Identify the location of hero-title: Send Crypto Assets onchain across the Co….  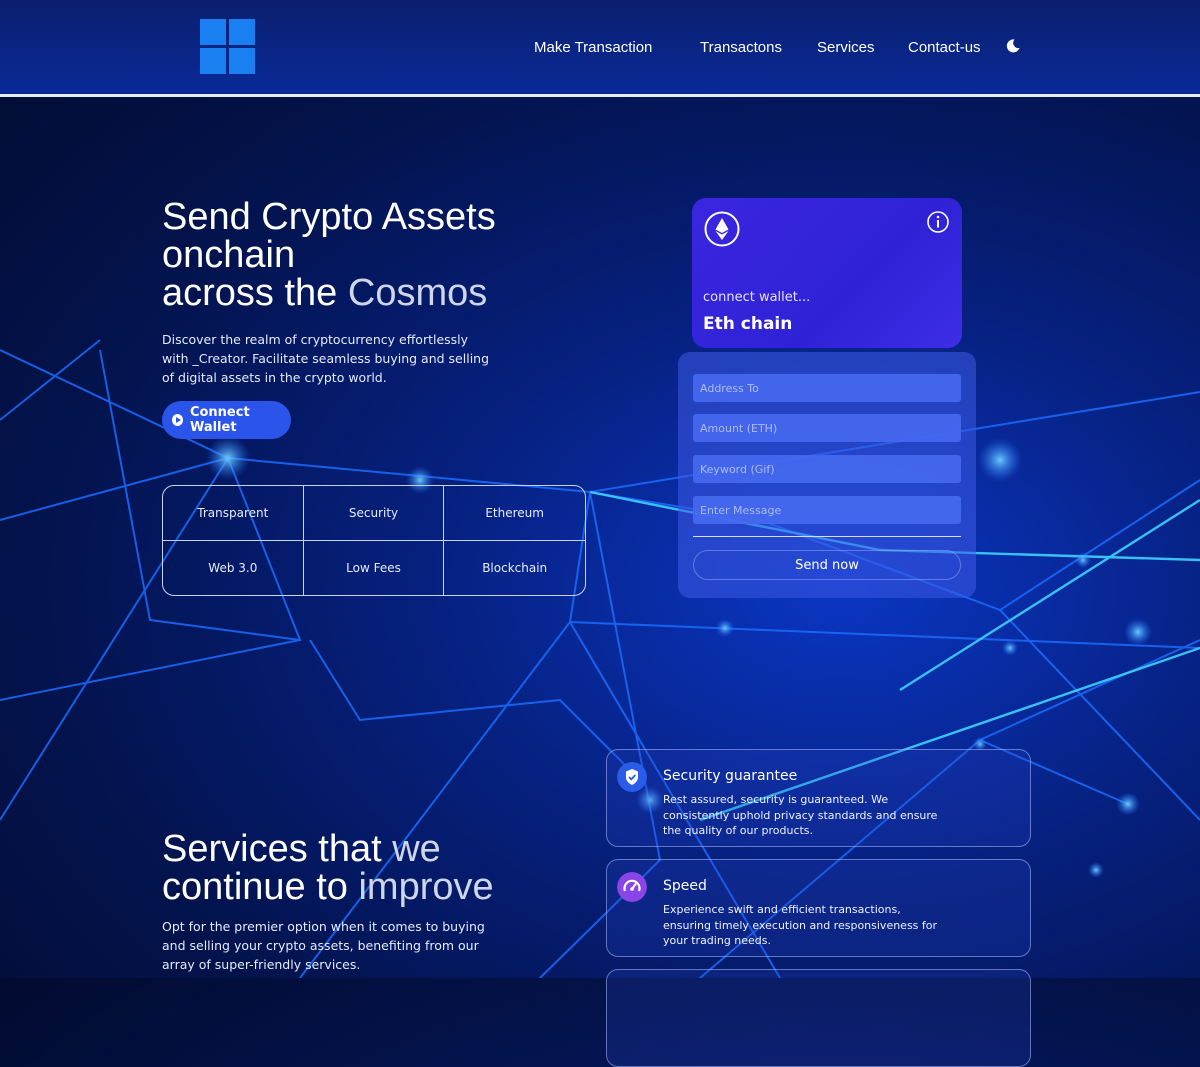
(392, 255).